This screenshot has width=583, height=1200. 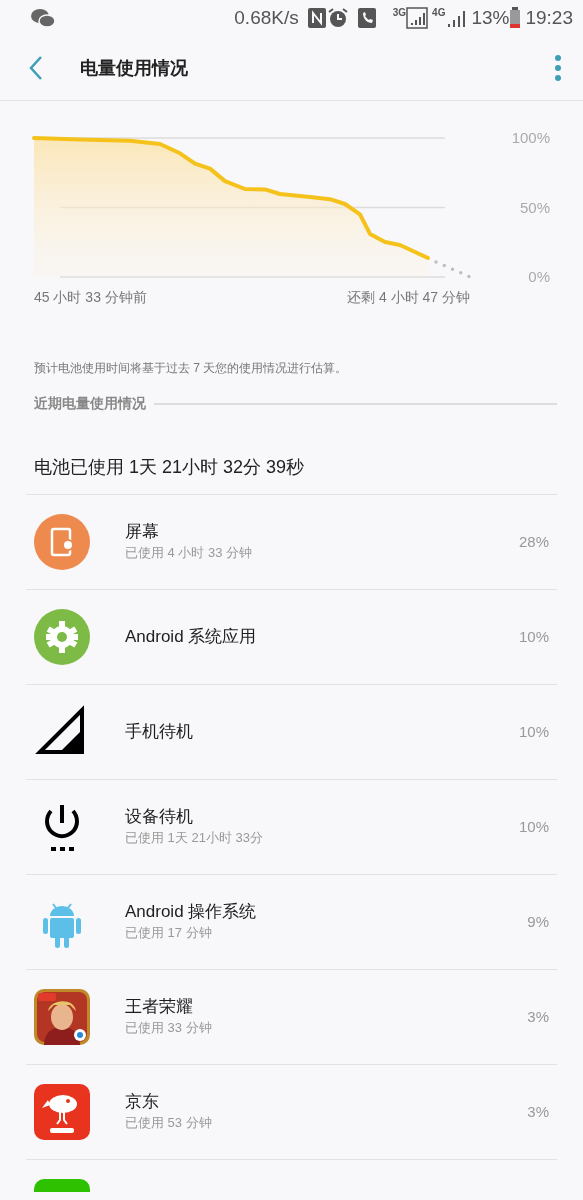 What do you see at coordinates (558, 68) in the screenshot?
I see `more-icon` at bounding box center [558, 68].